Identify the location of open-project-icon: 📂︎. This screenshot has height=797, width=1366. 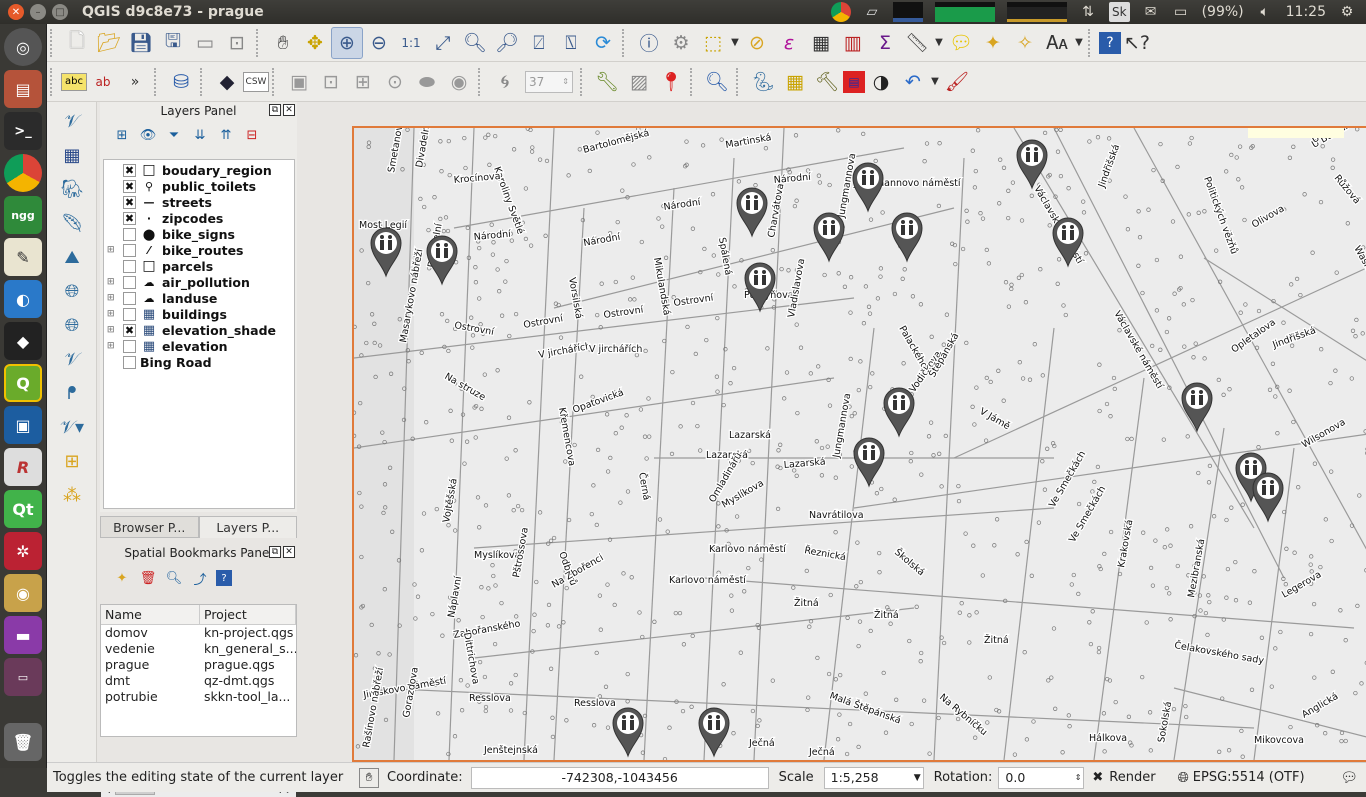
(109, 43).